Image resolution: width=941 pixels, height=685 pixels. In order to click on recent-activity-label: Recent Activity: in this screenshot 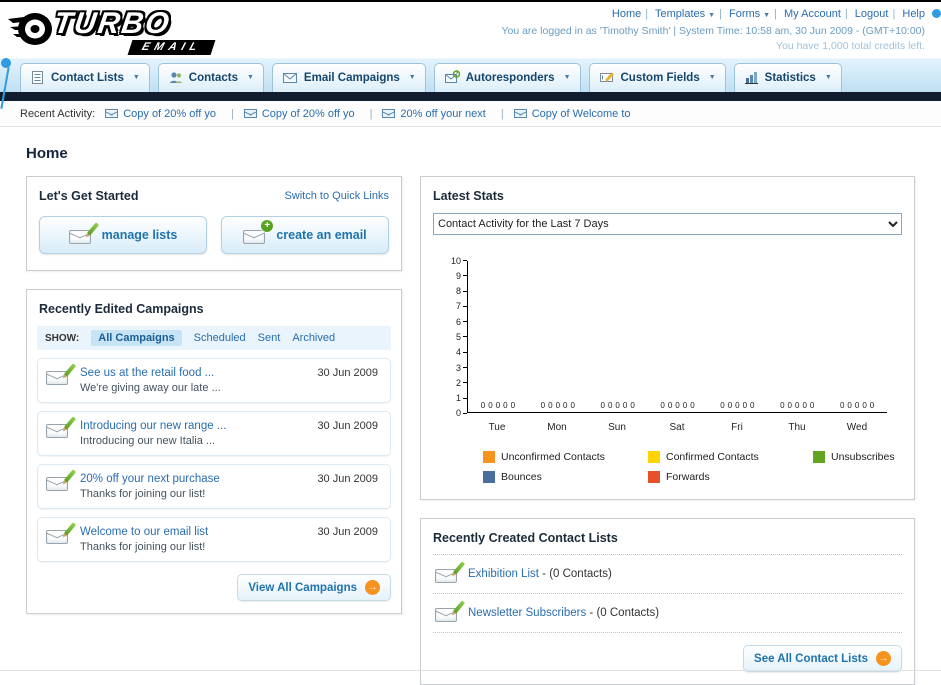, I will do `click(58, 113)`.